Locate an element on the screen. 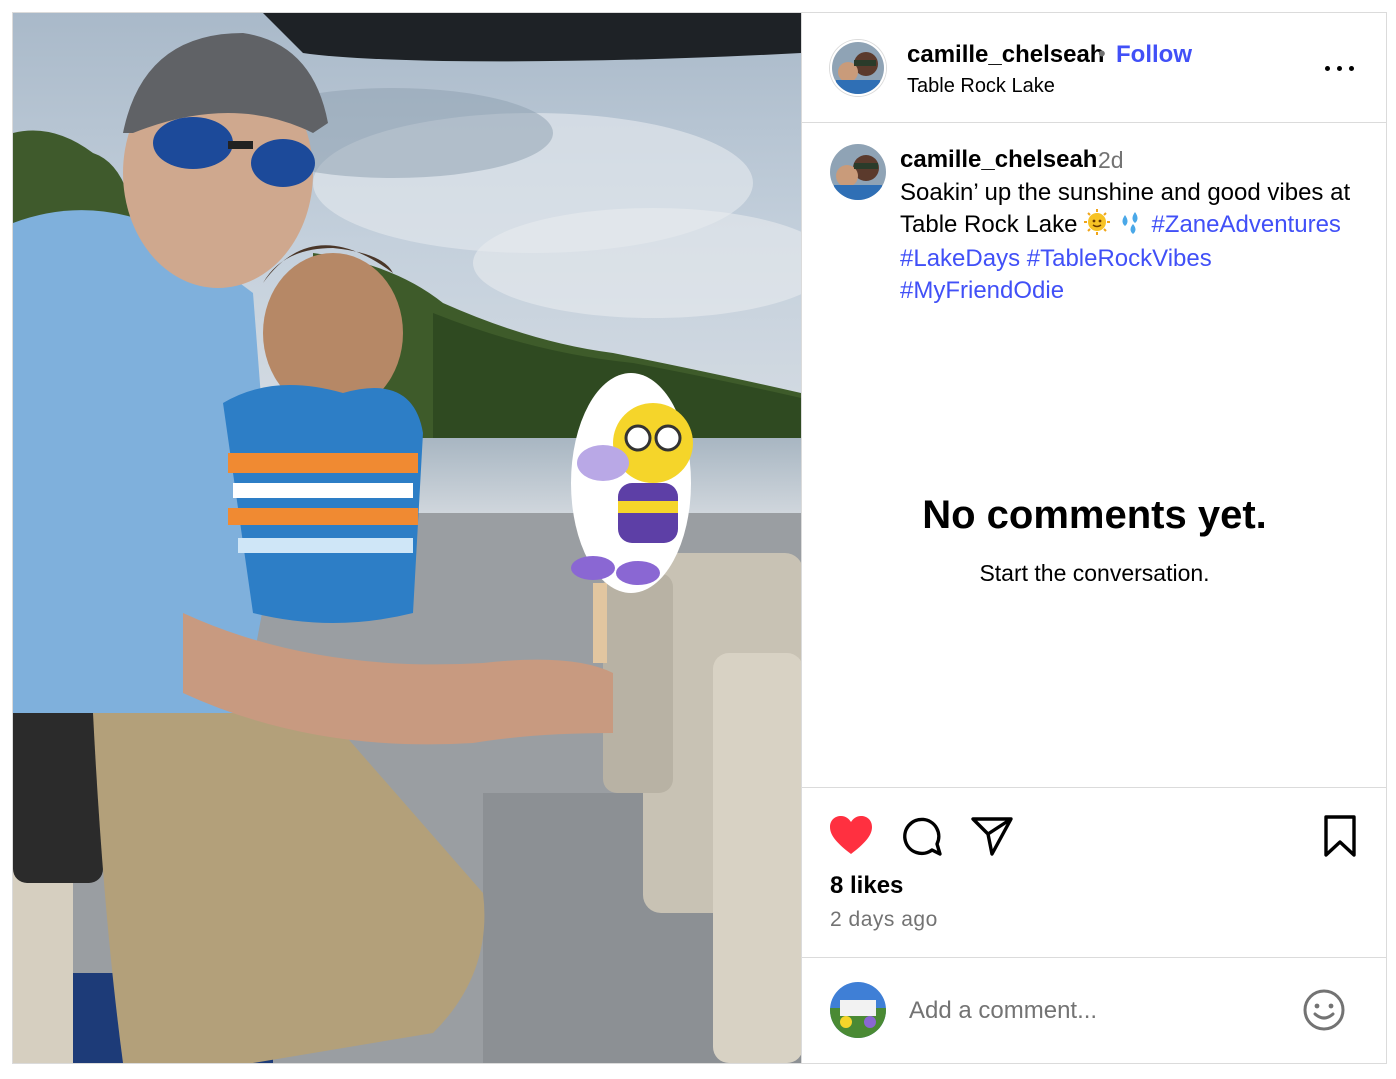  hashtag-link: #ZaneAdventures is located at coordinates (1245, 224).